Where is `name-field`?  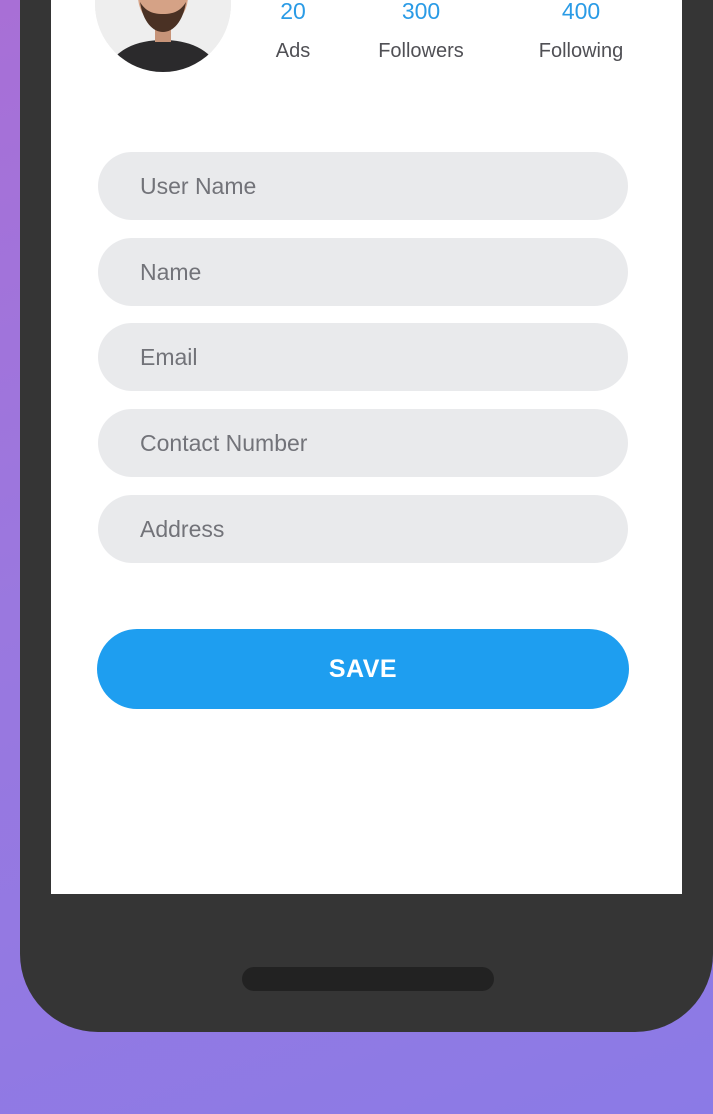
name-field is located at coordinates (363, 272).